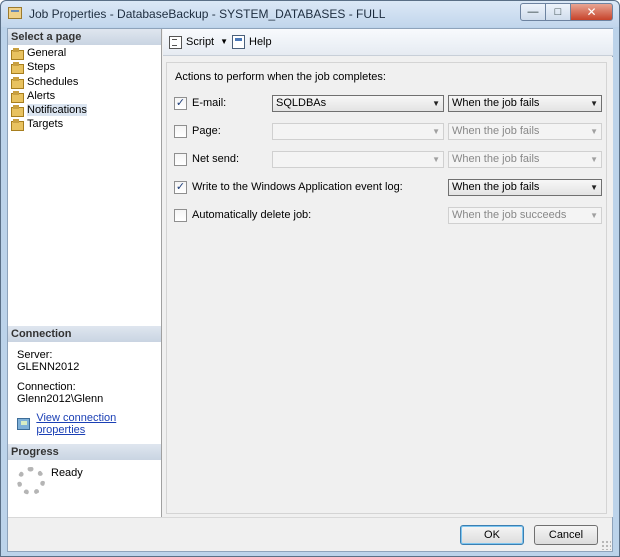 This screenshot has width=620, height=557. Describe the element at coordinates (76, 424) in the screenshot. I see `view-connection-properties-label: View connection properties` at that location.